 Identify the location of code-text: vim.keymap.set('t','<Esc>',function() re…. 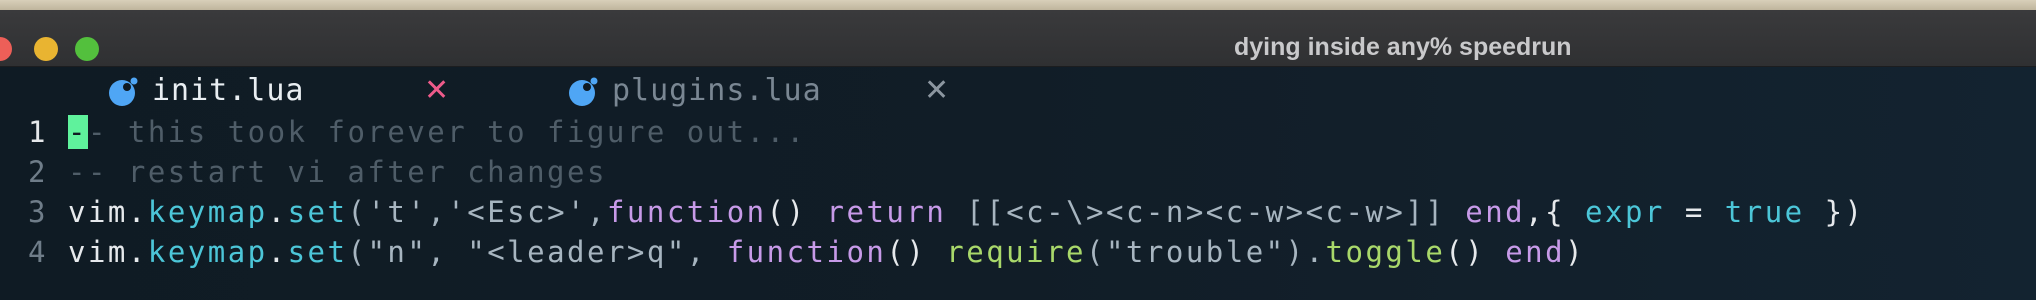
(966, 212).